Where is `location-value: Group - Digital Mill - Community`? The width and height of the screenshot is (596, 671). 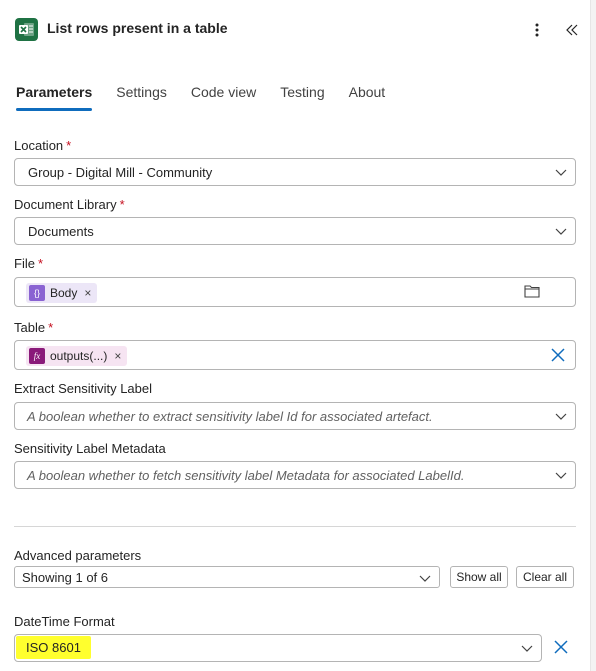 location-value: Group - Digital Mill - Community is located at coordinates (120, 172).